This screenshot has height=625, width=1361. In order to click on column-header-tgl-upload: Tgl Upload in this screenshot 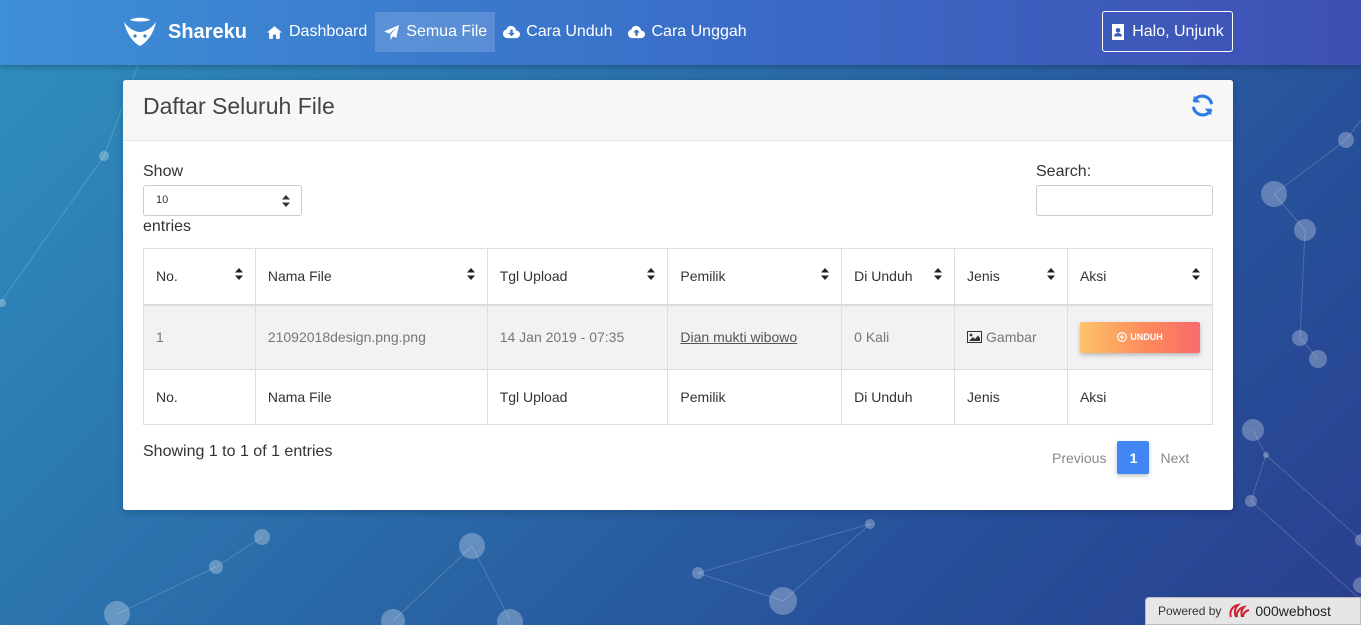, I will do `click(577, 277)`.